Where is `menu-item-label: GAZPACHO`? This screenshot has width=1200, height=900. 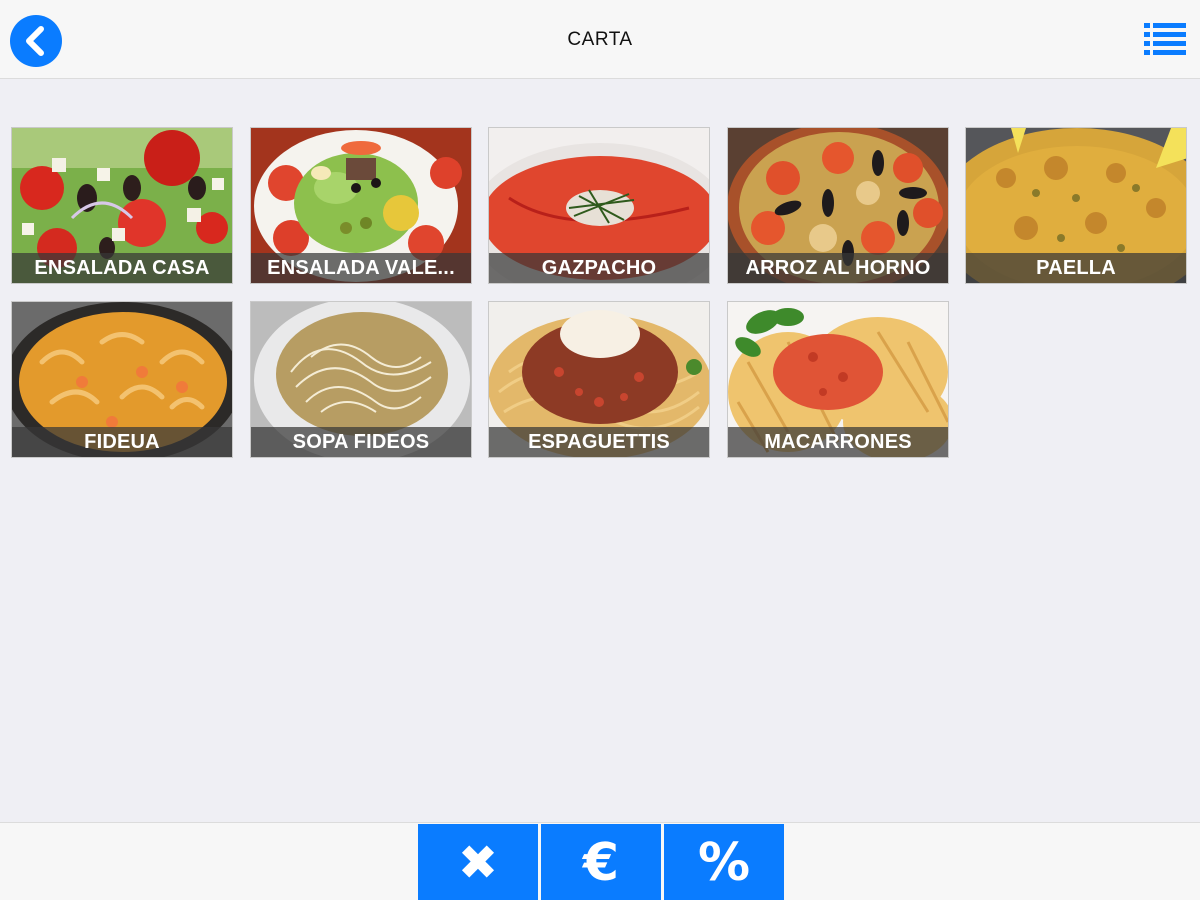 menu-item-label: GAZPACHO is located at coordinates (599, 268).